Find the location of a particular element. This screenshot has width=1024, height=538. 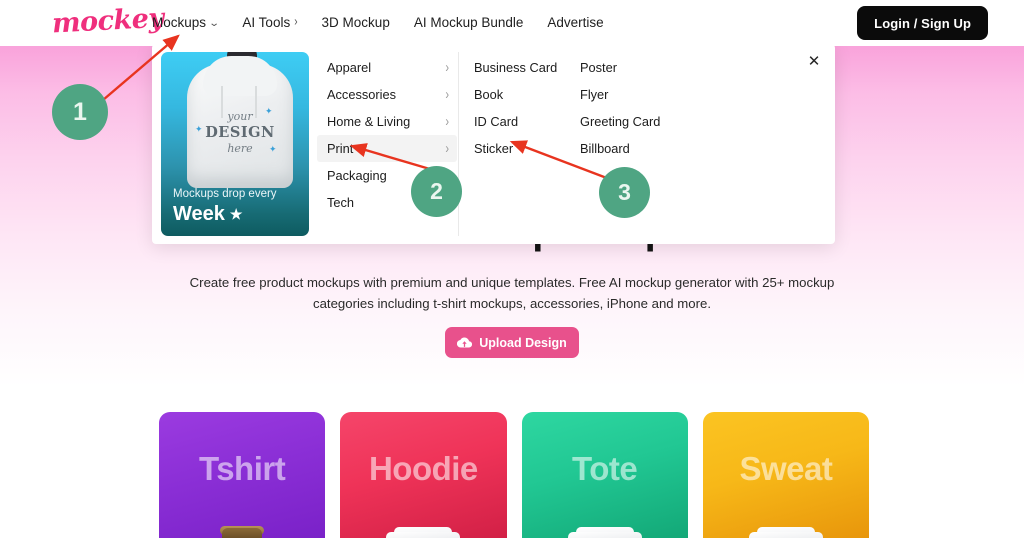

nav-label-3d-mockup: 3D Mockup is located at coordinates (355, 22).